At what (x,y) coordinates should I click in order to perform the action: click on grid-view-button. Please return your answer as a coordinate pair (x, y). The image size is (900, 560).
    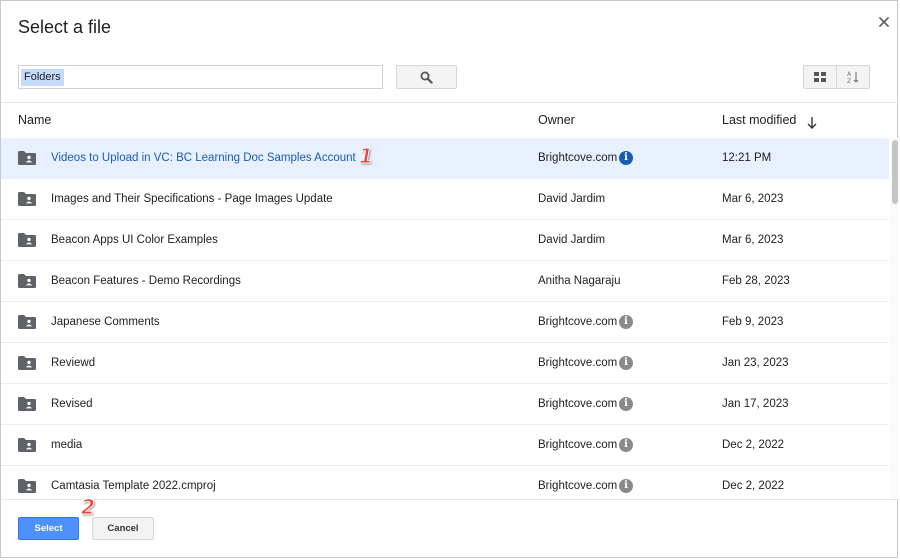
    Looking at the image, I should click on (820, 77).